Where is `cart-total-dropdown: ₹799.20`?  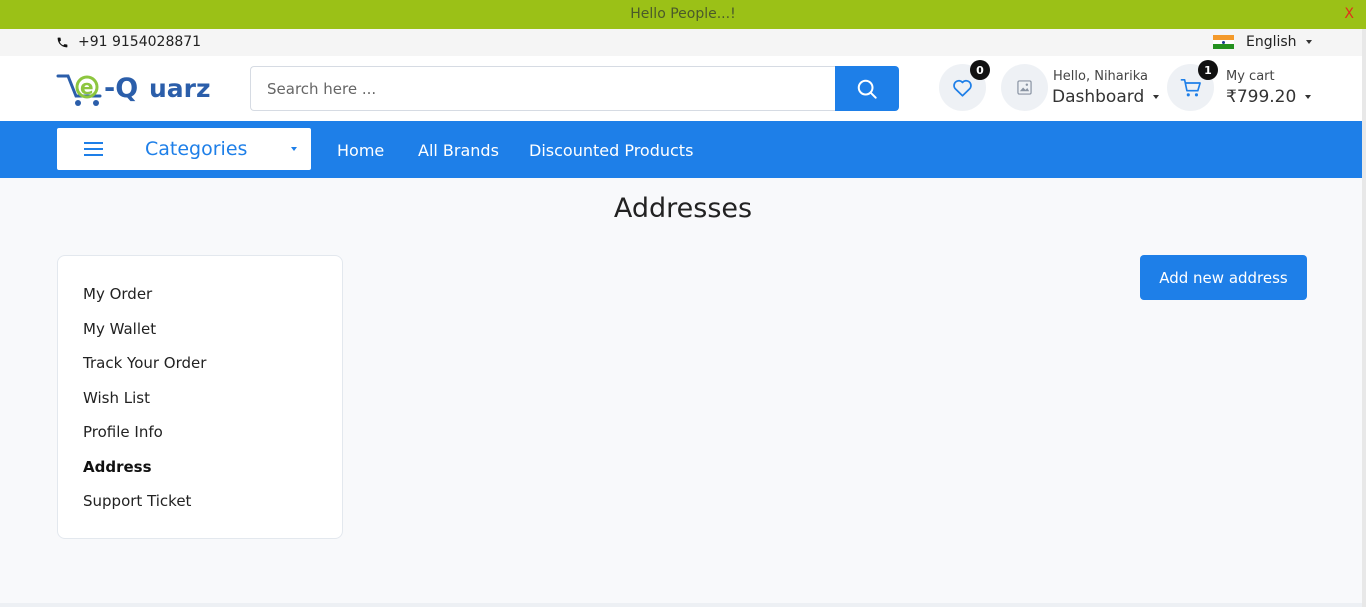
cart-total-dropdown: ₹799.20 is located at coordinates (1269, 97).